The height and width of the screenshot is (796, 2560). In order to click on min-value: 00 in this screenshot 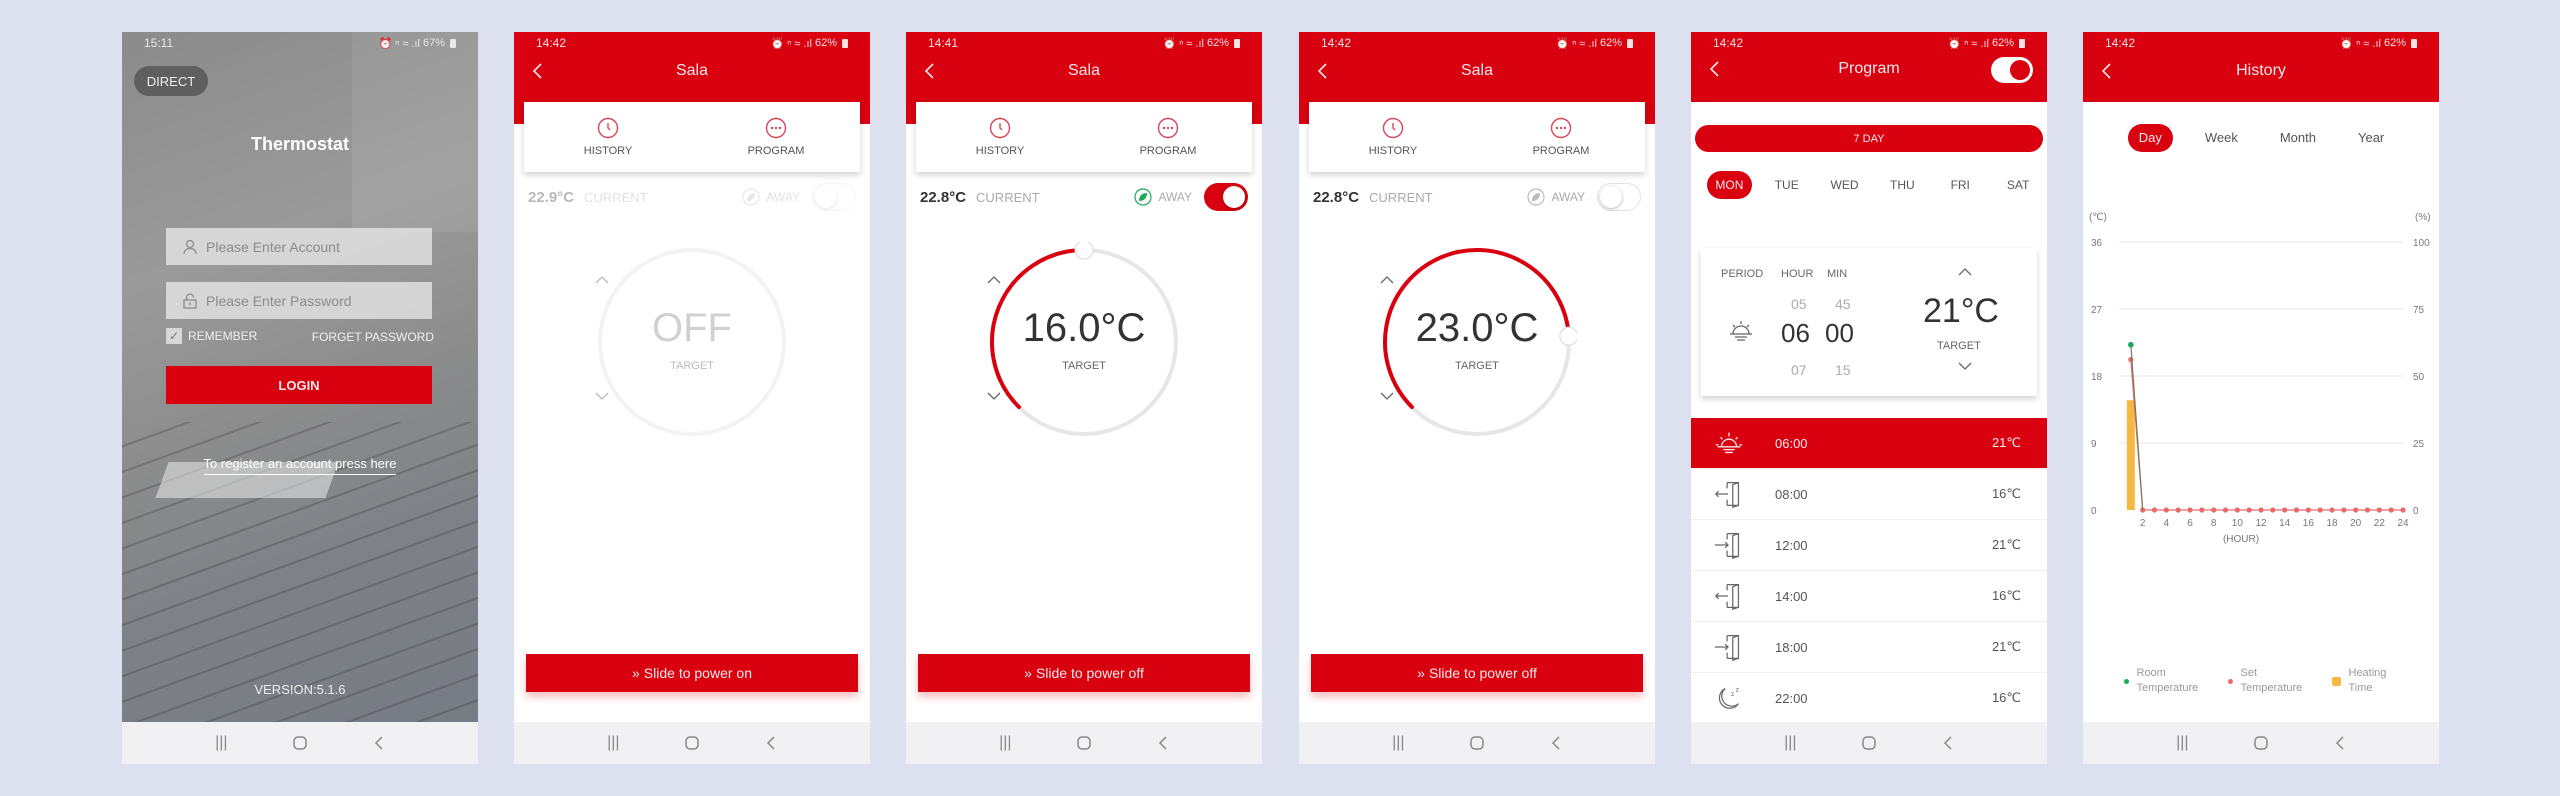, I will do `click(1839, 333)`.